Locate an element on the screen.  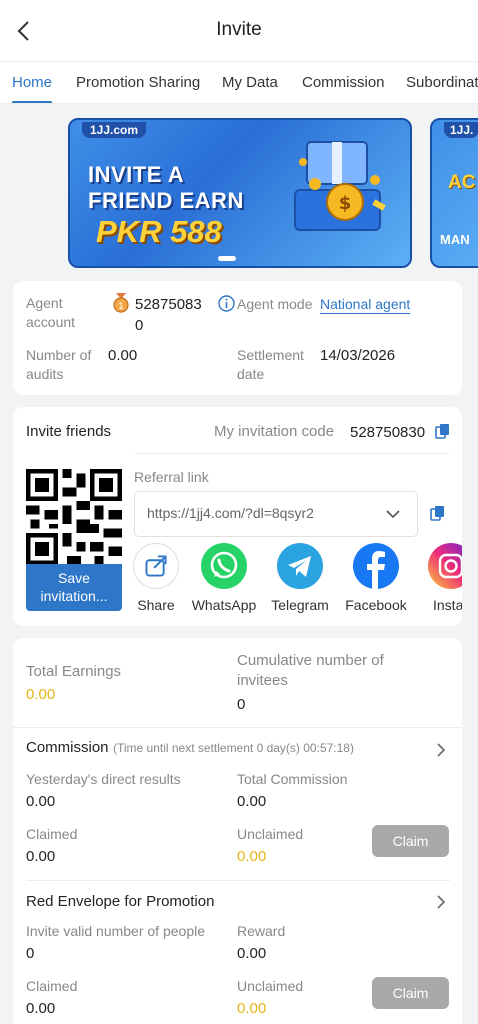
commission-claimed-label: Claimed is located at coordinates (52, 834).